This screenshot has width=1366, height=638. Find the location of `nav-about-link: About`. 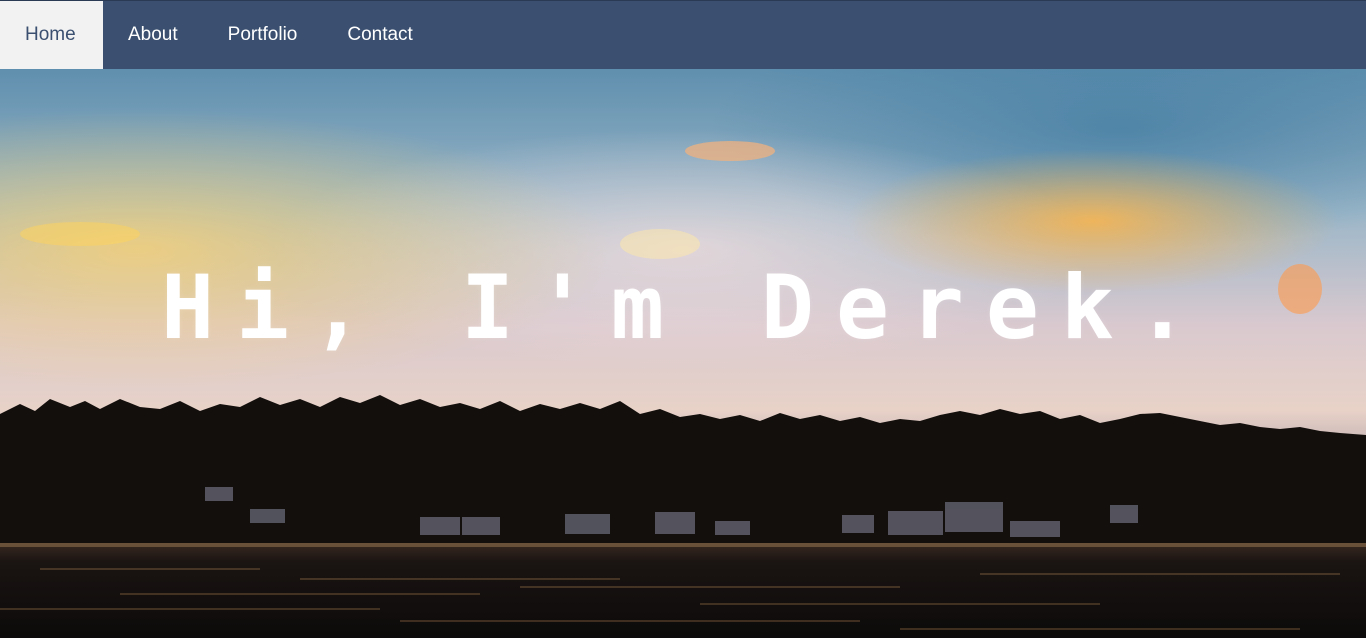

nav-about-link: About is located at coordinates (153, 35).